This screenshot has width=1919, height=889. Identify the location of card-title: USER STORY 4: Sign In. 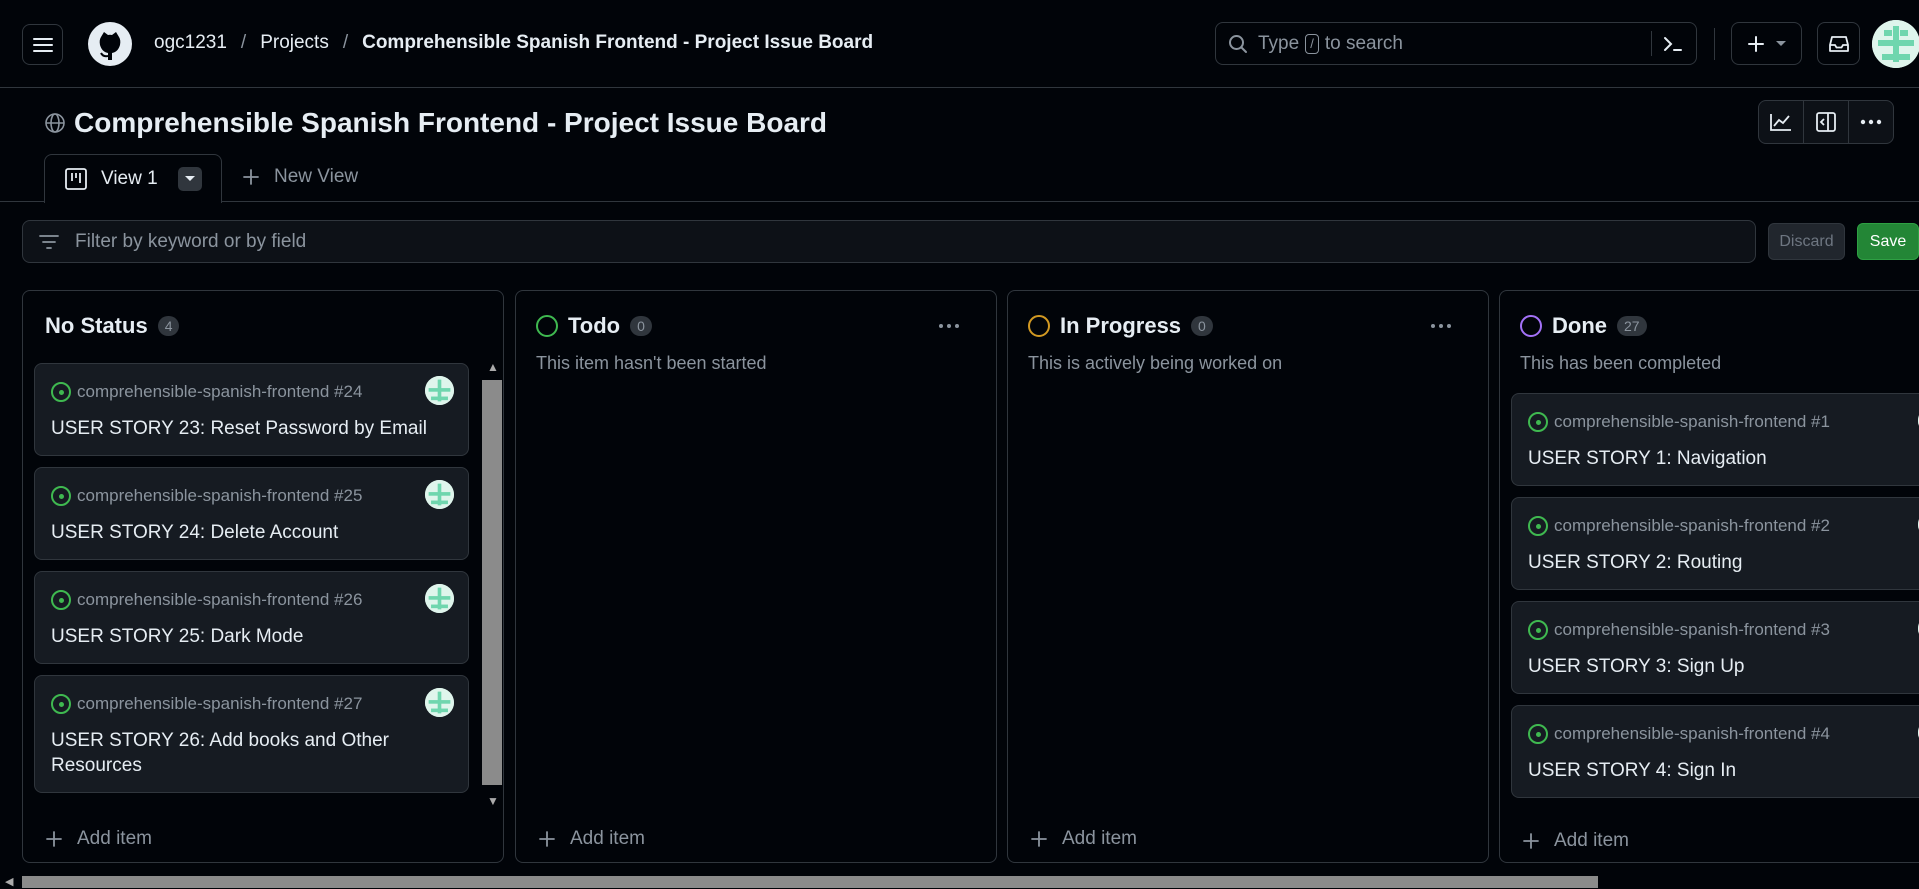
(1718, 770).